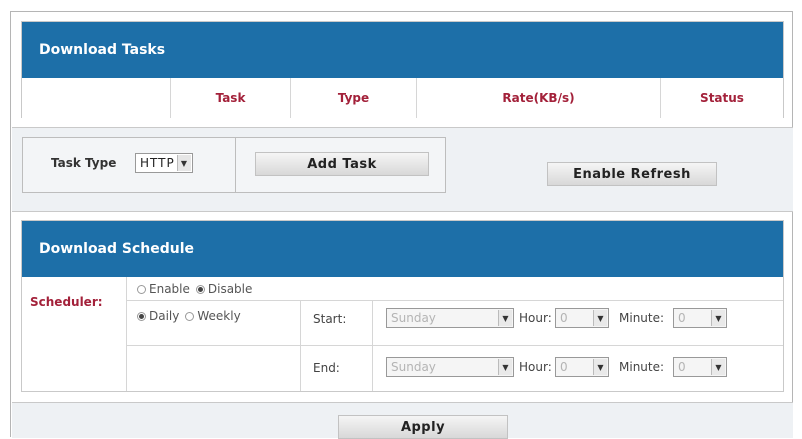 Image resolution: width=802 pixels, height=439 pixels. I want to click on scheduler-radio-group: Enable Disable, so click(194, 289).